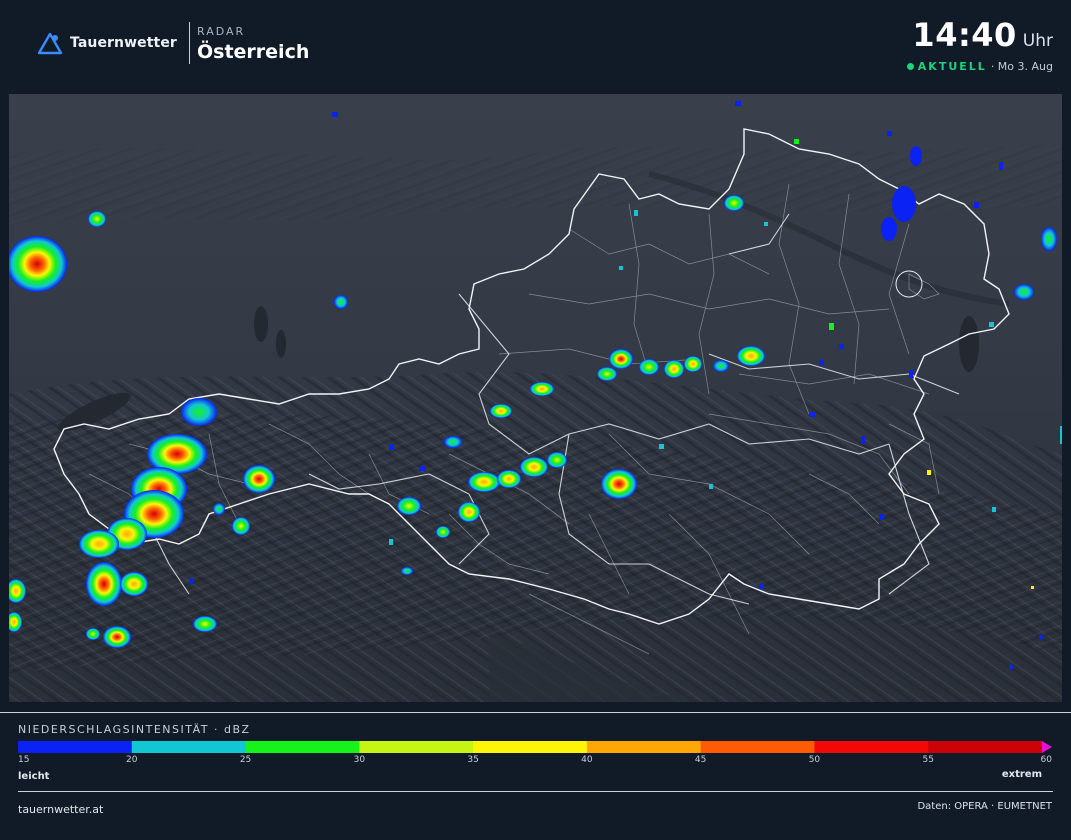 Image resolution: width=1071 pixels, height=840 pixels. Describe the element at coordinates (134, 729) in the screenshot. I see `legend-title: NIEDERSCHLAGSINTENSITÄT · dBZ` at that location.